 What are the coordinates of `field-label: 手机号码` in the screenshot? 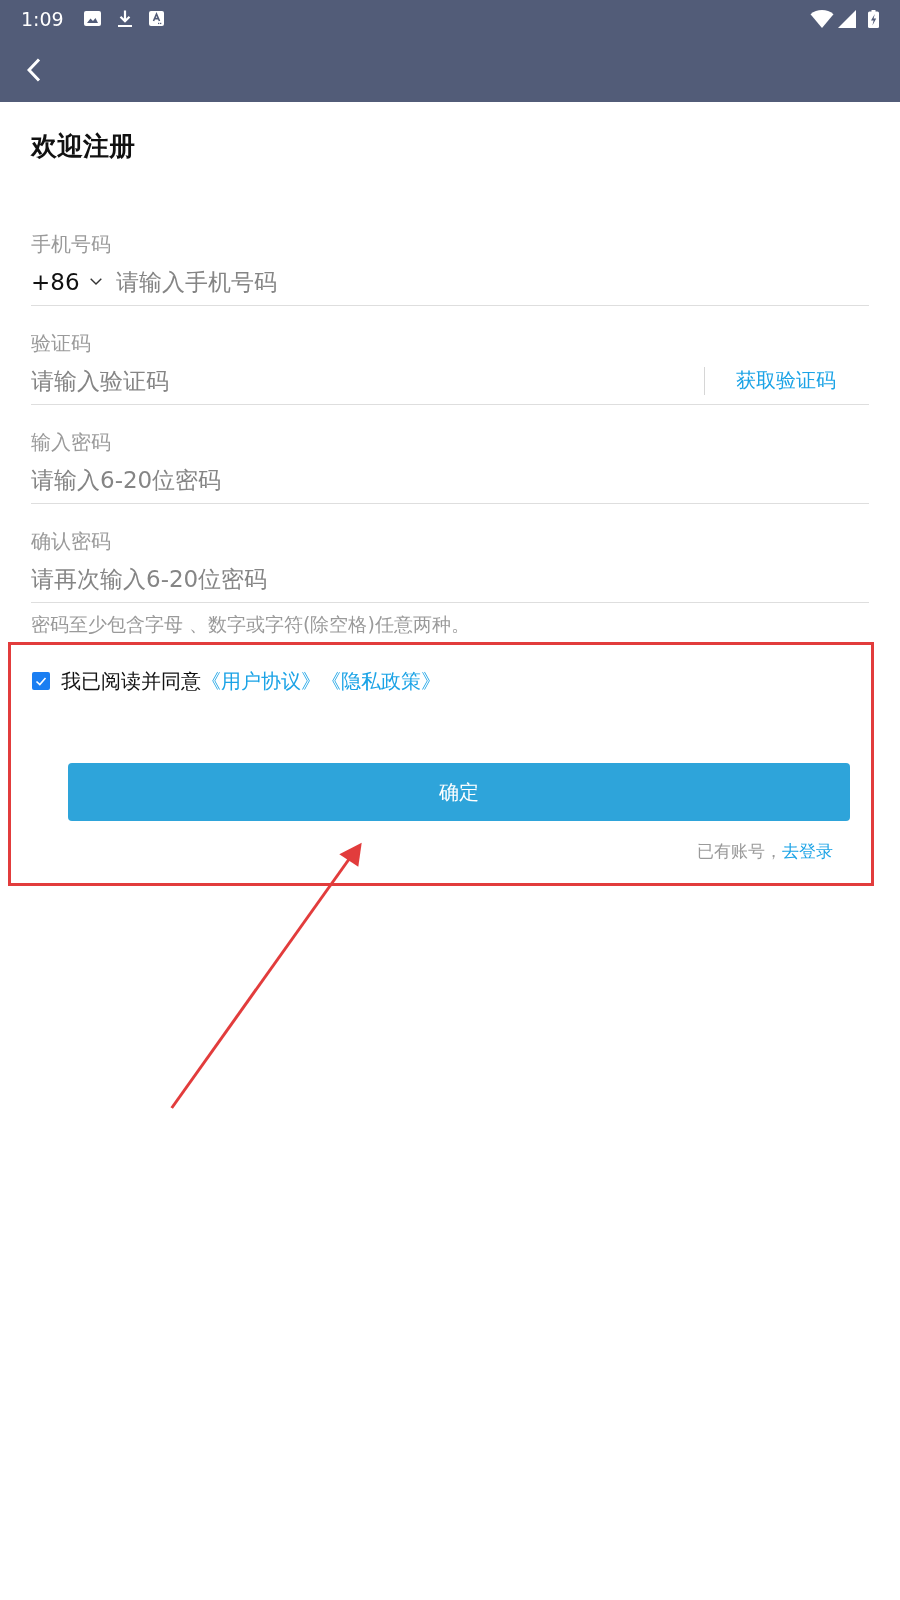 It's located at (71, 244).